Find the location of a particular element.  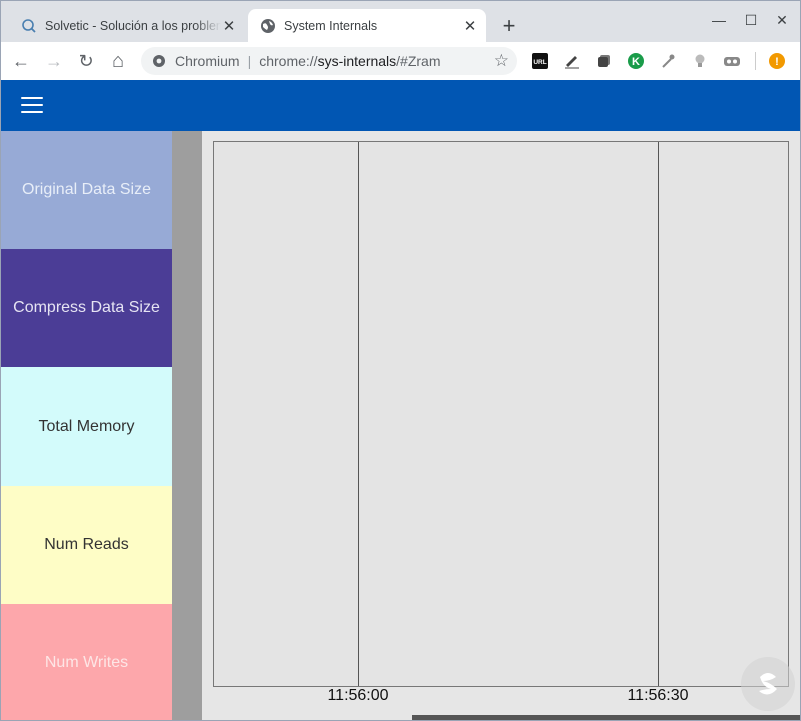

url-extension-icon: URL is located at coordinates (540, 61).